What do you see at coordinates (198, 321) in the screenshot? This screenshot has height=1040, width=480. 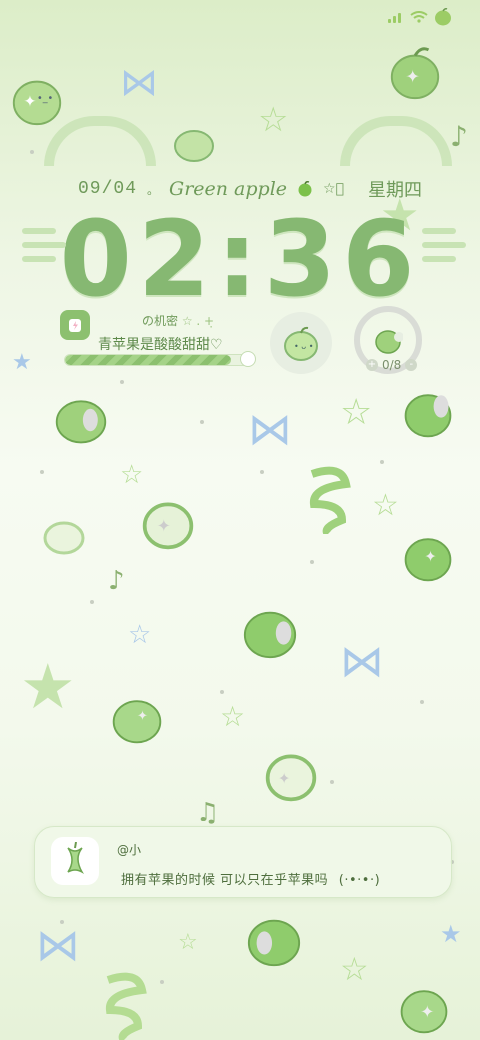 I see `secret-suffix: ☆ . +̣` at bounding box center [198, 321].